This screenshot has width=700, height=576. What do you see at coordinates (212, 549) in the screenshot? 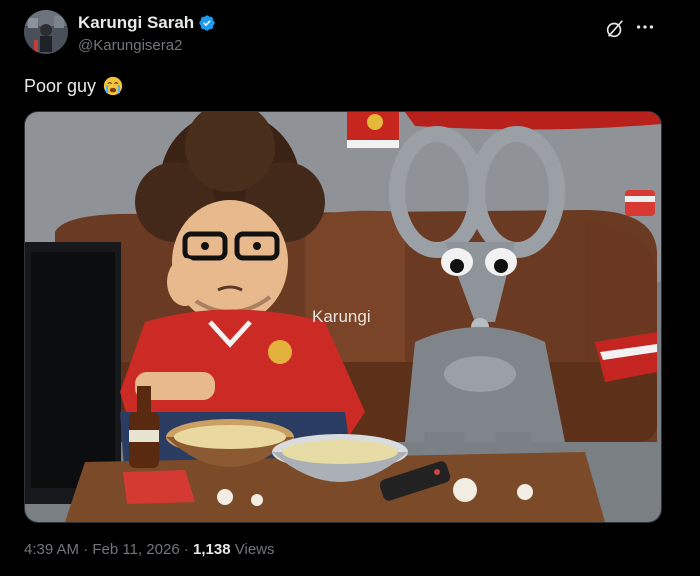
I see `views-count: 1,138` at bounding box center [212, 549].